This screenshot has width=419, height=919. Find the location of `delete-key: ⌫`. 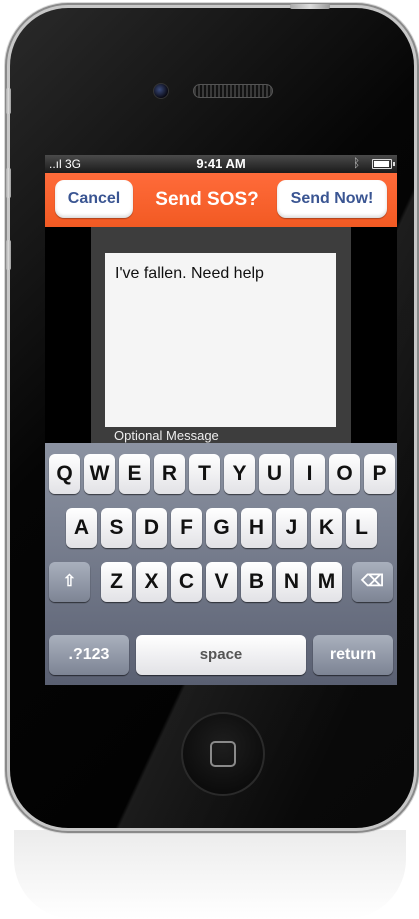

delete-key: ⌫ is located at coordinates (372, 582).